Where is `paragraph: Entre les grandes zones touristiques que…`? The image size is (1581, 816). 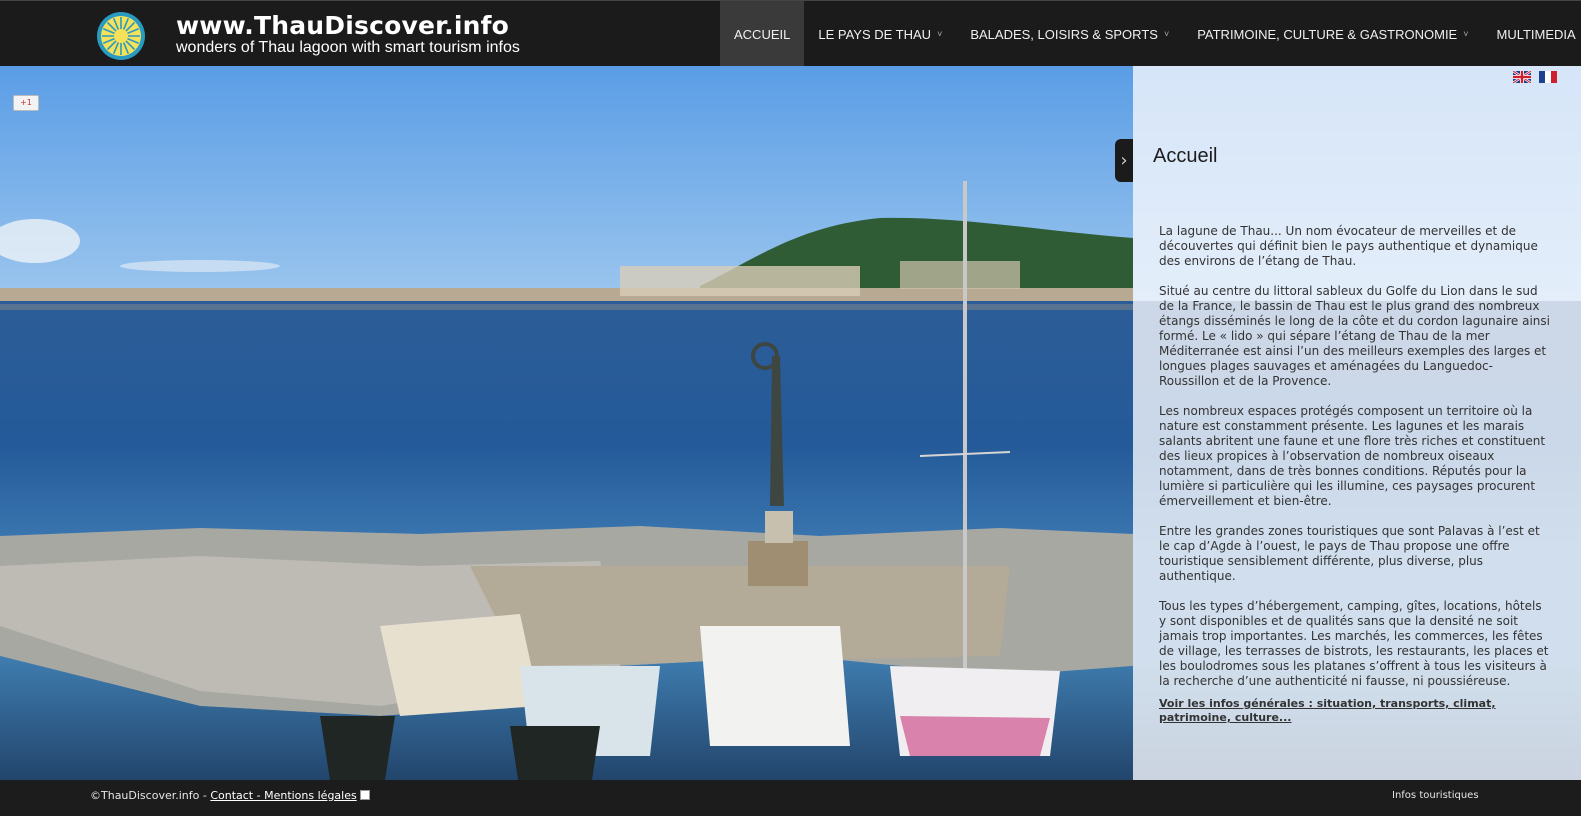
paragraph: Entre les grandes zones touristiques que… is located at coordinates (1349, 553).